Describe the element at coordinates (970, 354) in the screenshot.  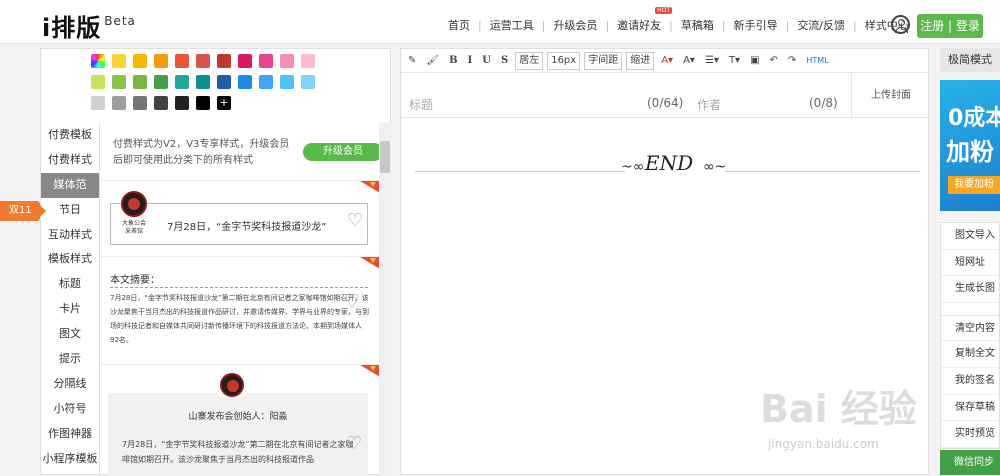
I see `tool-item: 复制全文` at that location.